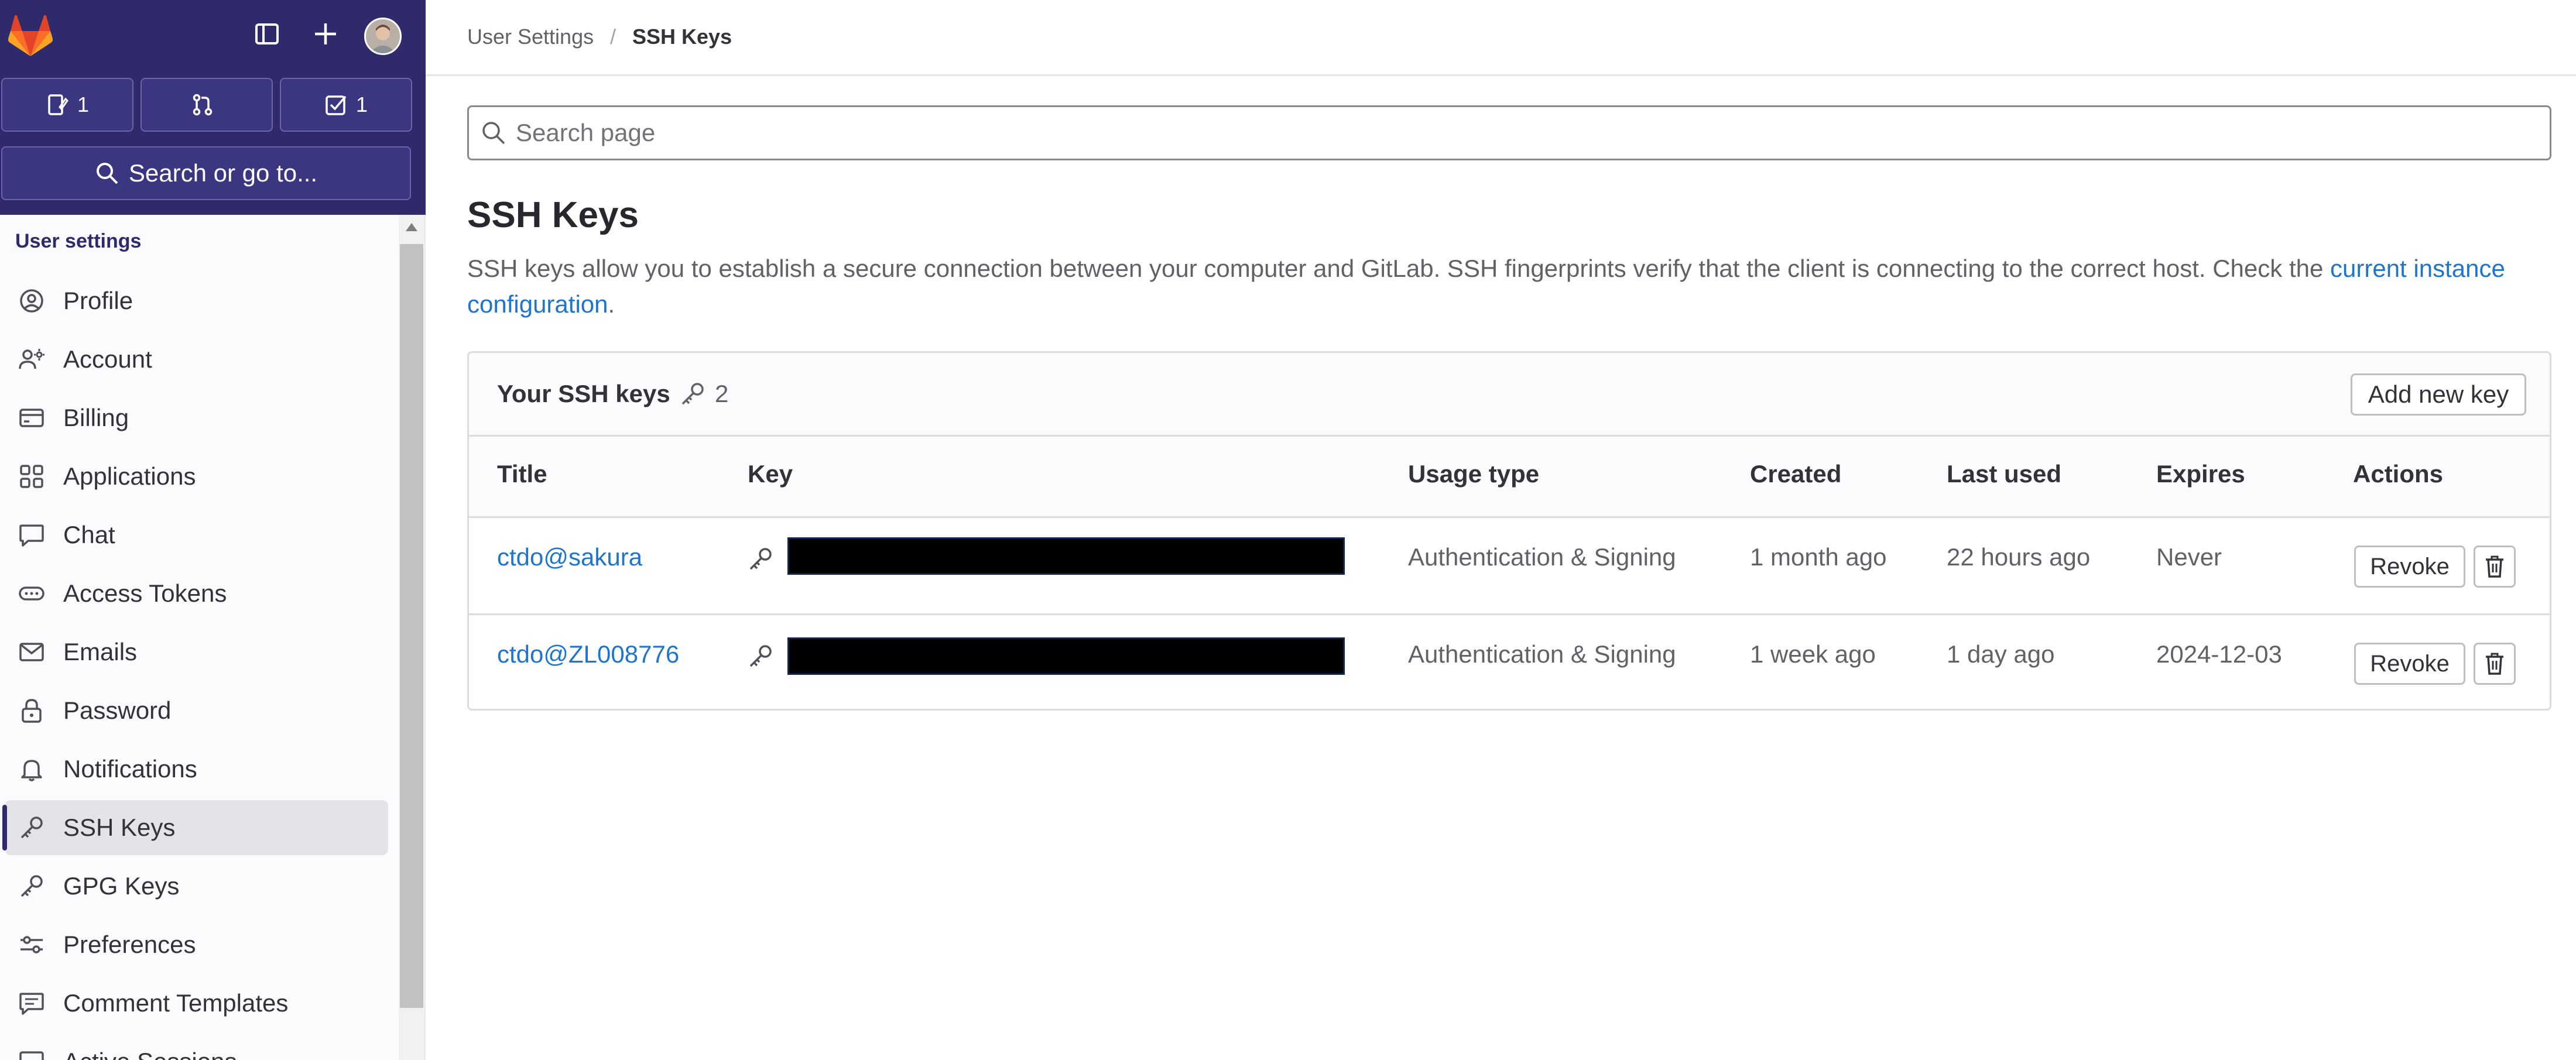 This screenshot has height=1060, width=2576. What do you see at coordinates (1066, 656) in the screenshot?
I see `redacted-key-fingerprint` at bounding box center [1066, 656].